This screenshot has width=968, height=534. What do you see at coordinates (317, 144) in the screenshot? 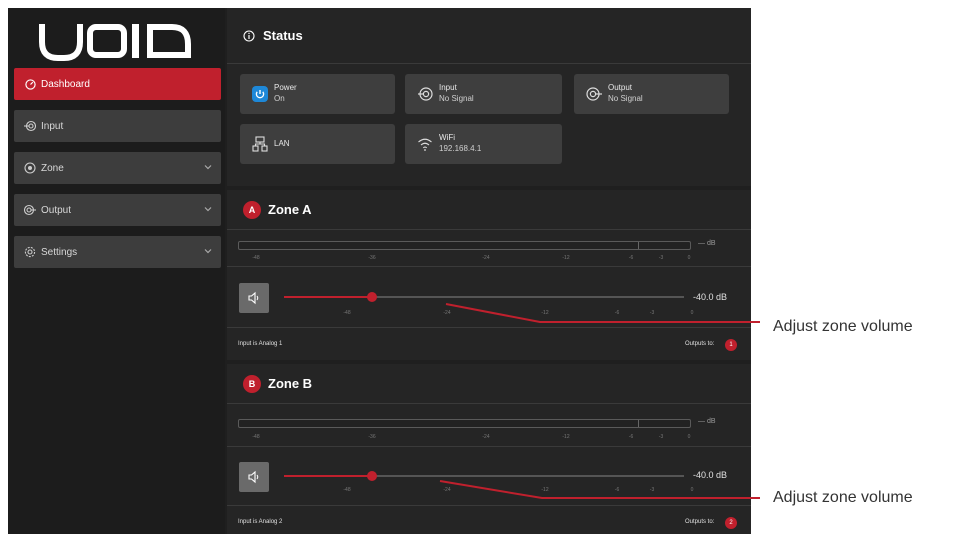
I see `lan-card: LAN` at bounding box center [317, 144].